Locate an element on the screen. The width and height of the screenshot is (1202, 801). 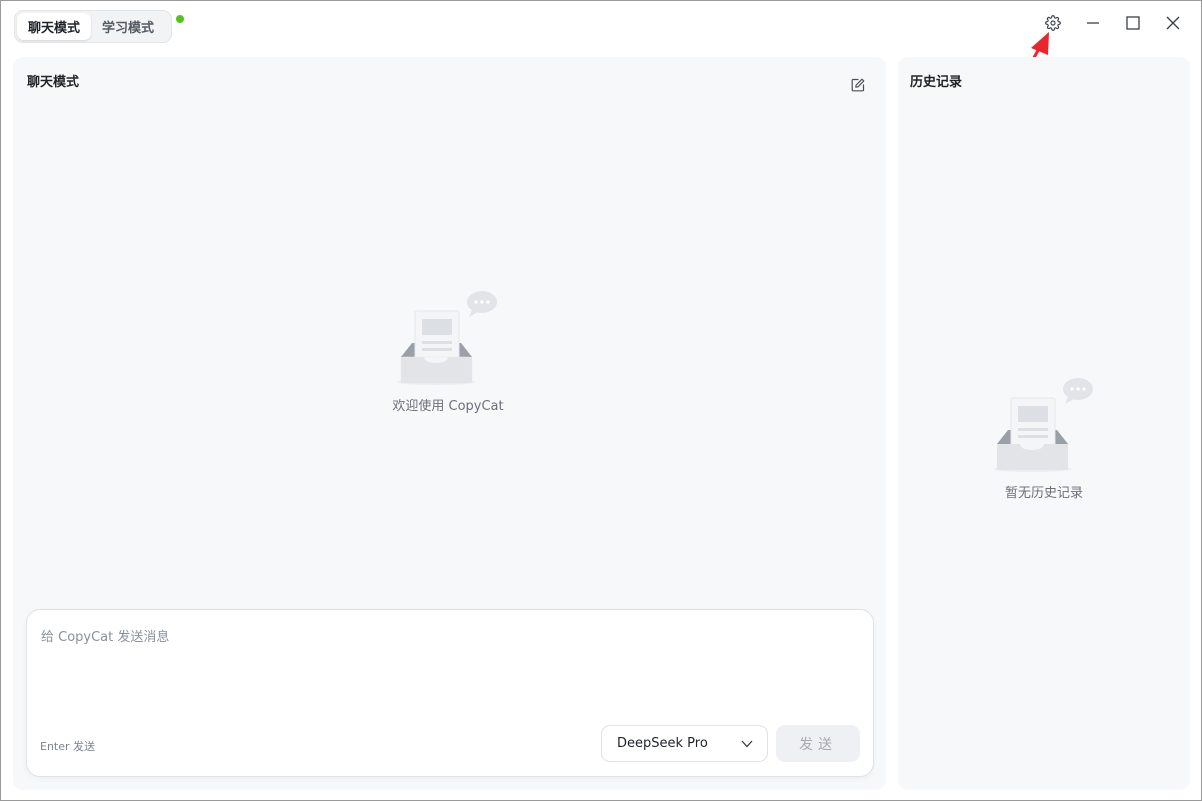
message-input is located at coordinates (448, 671).